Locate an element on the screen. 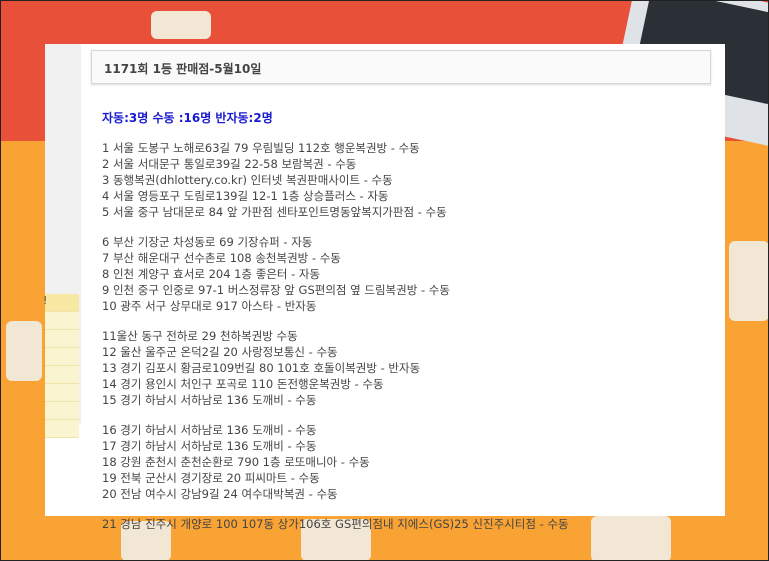 The width and height of the screenshot is (769, 561). store-line: 12 울산 울주군 온덕2길 20 사랑정보통신 - 수동 is located at coordinates (220, 352).